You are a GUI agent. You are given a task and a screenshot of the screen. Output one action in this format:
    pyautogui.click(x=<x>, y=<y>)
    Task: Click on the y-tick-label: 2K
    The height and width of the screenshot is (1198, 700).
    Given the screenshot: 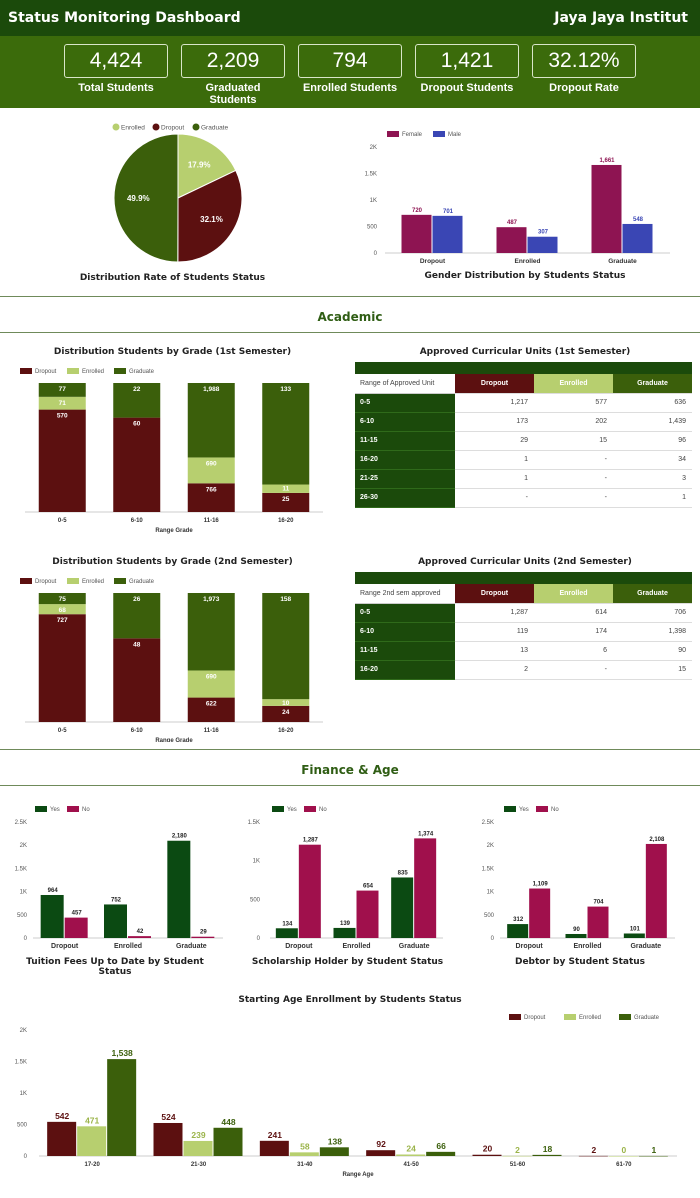 What is the action you would take?
    pyautogui.click(x=23, y=1031)
    